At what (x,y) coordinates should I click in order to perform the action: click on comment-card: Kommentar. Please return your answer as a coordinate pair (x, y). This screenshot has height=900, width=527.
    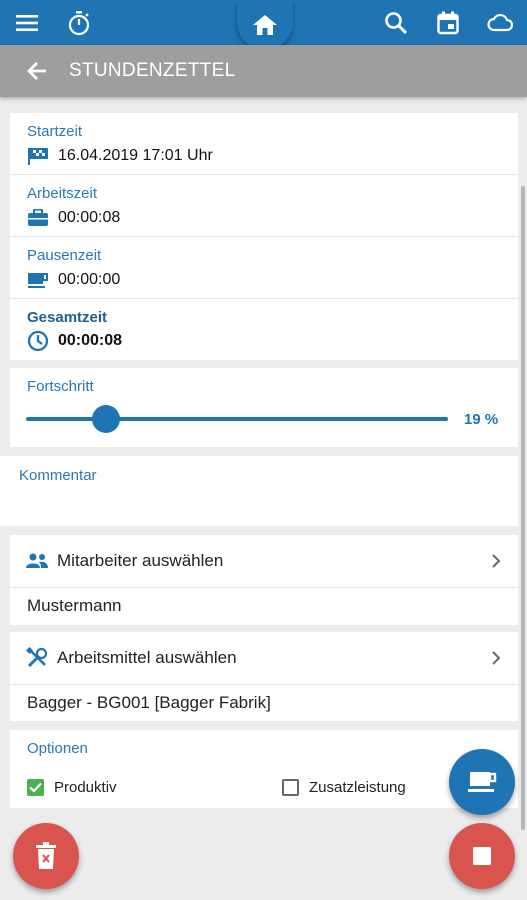
    Looking at the image, I should click on (259, 491).